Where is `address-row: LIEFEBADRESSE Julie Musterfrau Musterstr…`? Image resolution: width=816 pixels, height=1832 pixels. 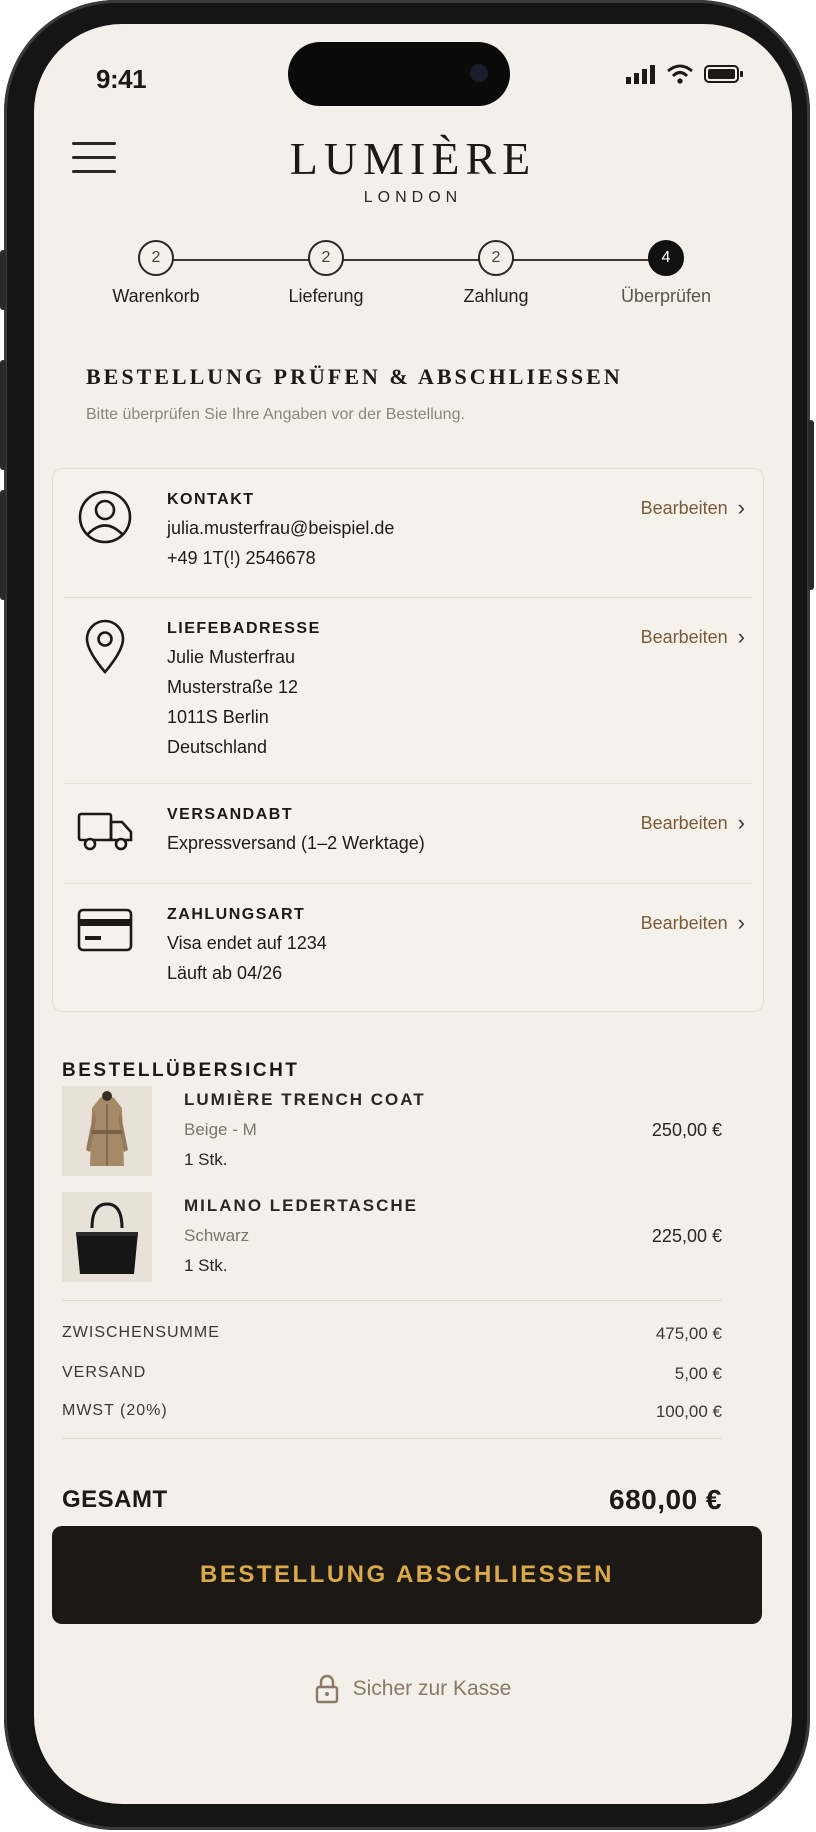
address-row: LIEFEBADRESSE Julie Musterfrau Musterstr… is located at coordinates (408, 690).